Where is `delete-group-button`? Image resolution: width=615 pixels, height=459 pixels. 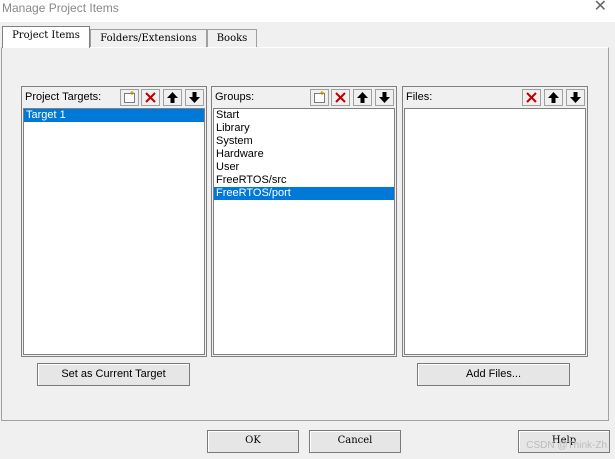
delete-group-button is located at coordinates (340, 97).